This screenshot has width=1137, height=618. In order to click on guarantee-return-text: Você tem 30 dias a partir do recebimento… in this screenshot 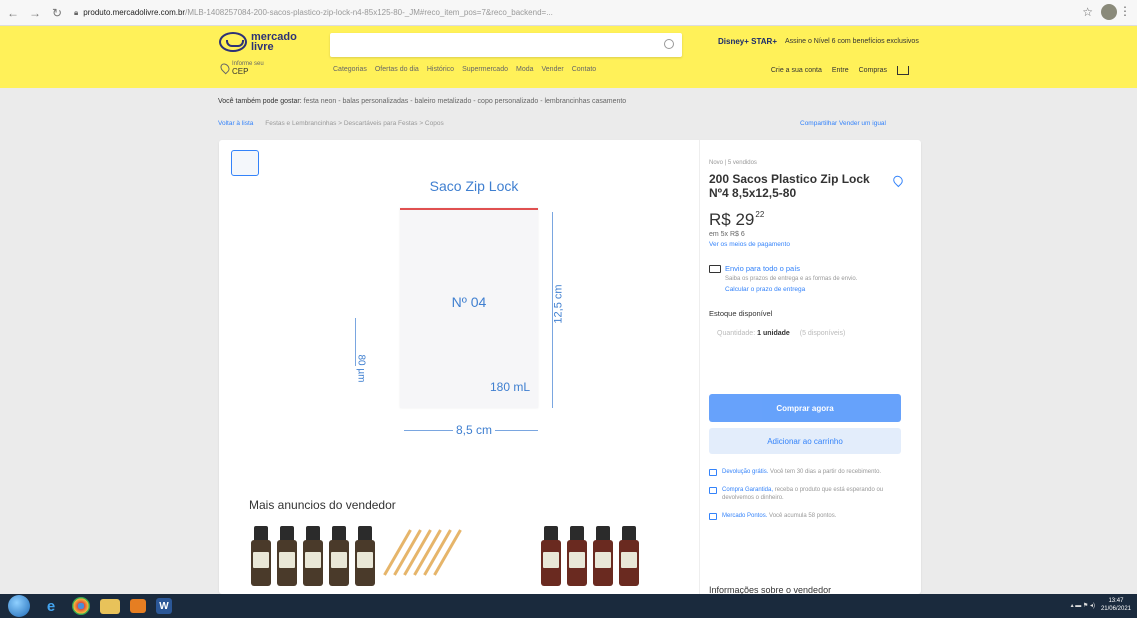, I will do `click(826, 472)`.